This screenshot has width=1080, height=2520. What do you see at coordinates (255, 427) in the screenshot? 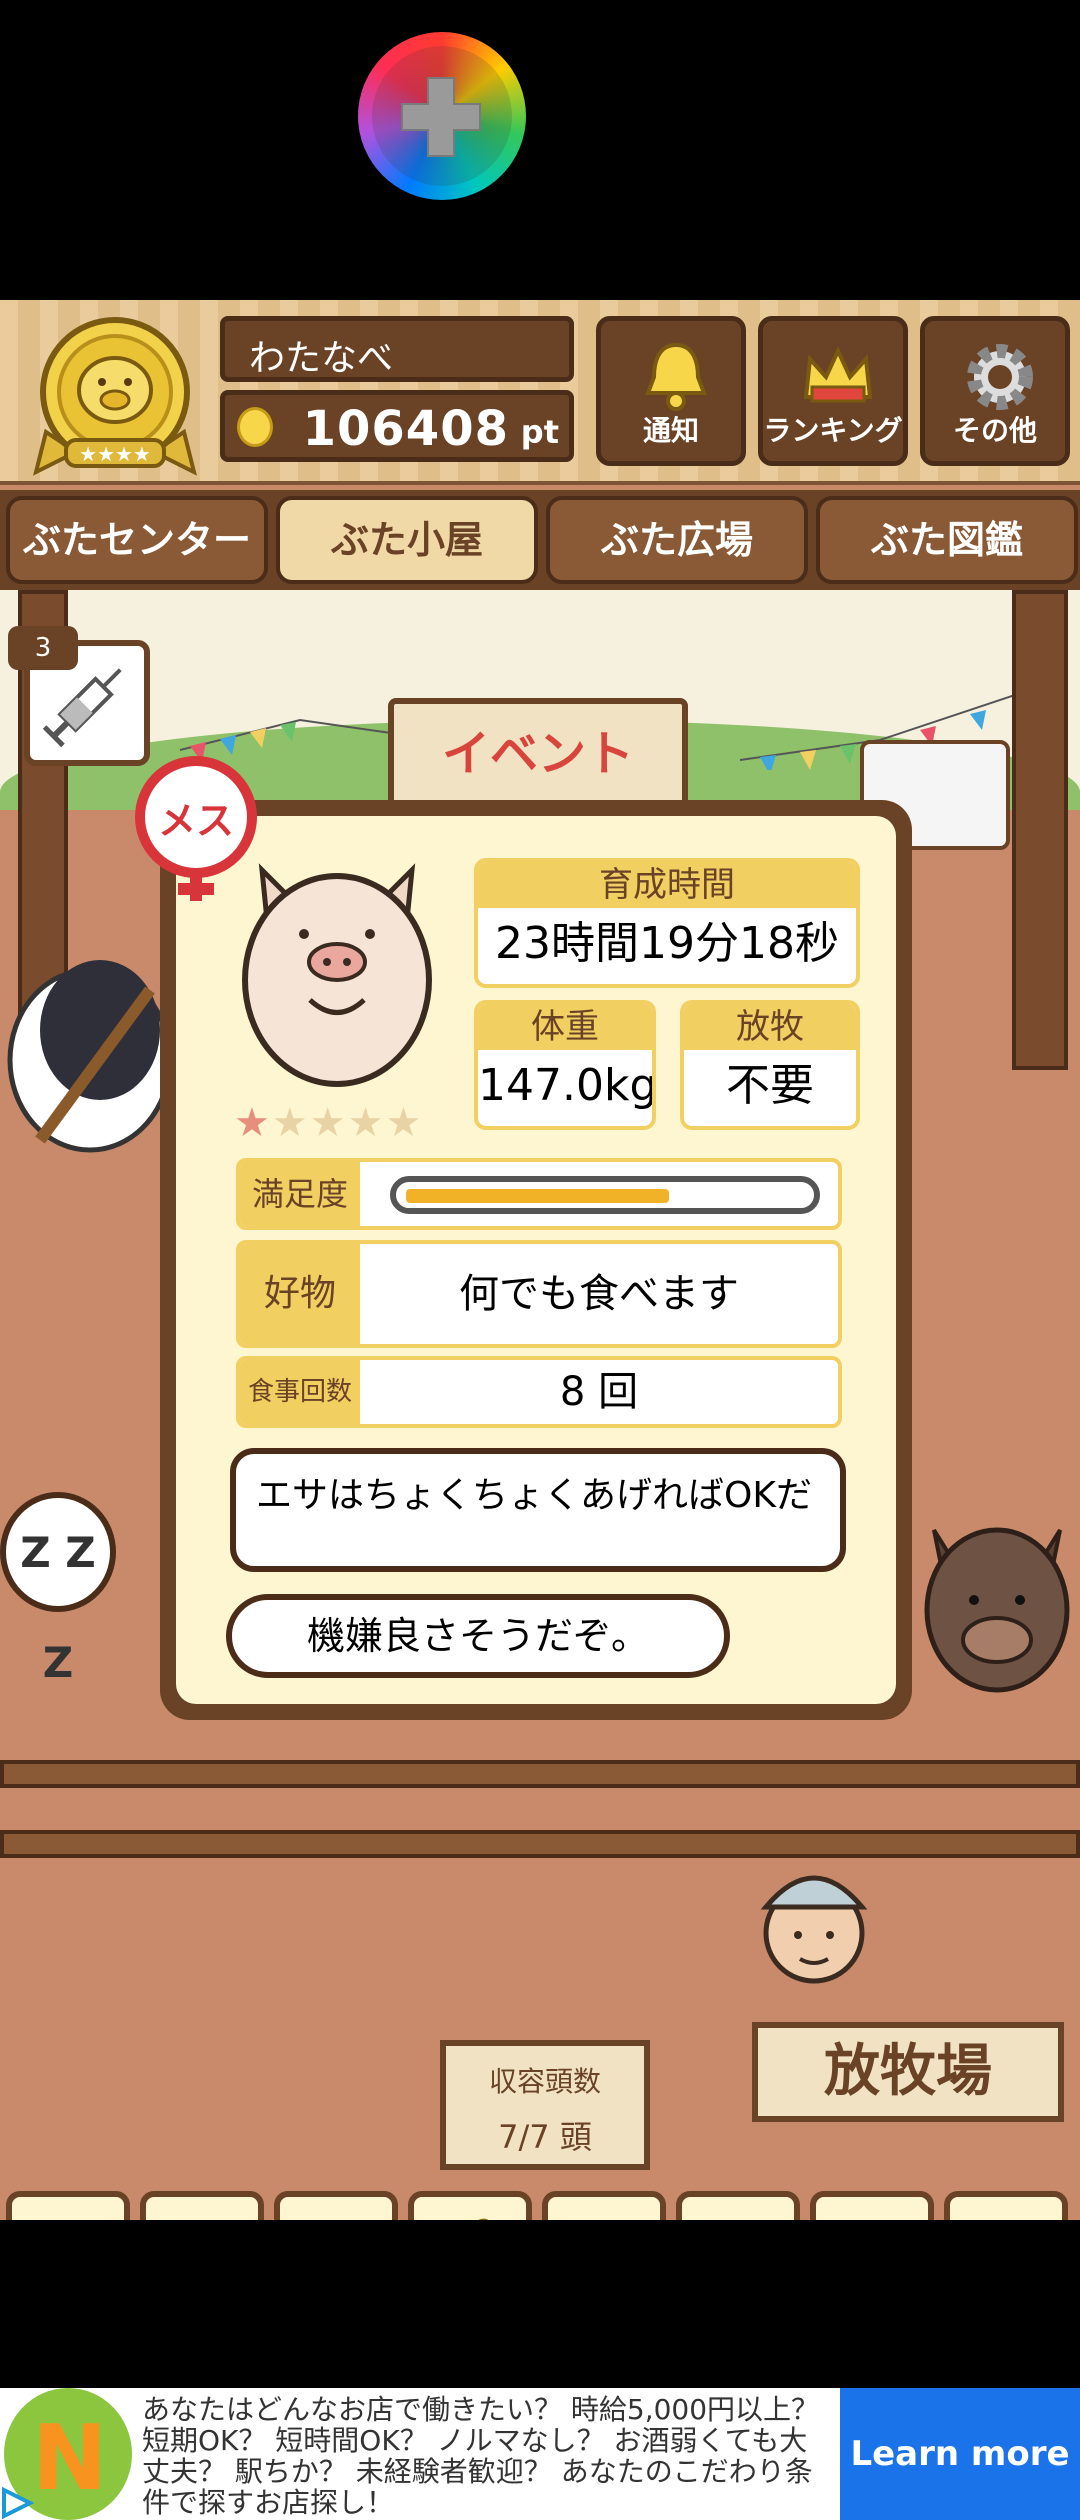
I see `coin-icon` at bounding box center [255, 427].